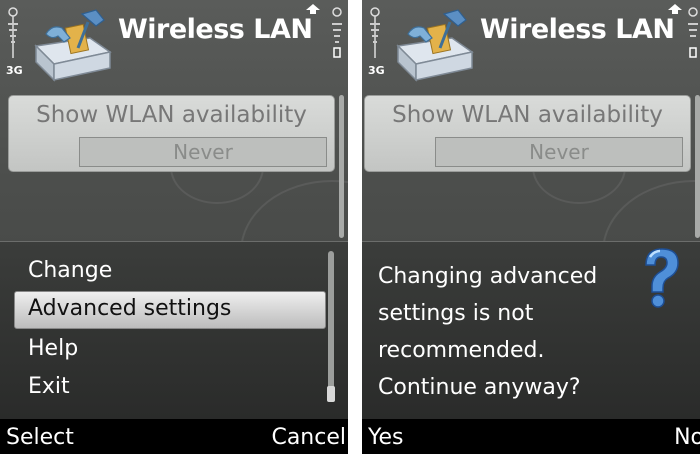 The image size is (700, 454). I want to click on menu-item-help: Help, so click(53, 348).